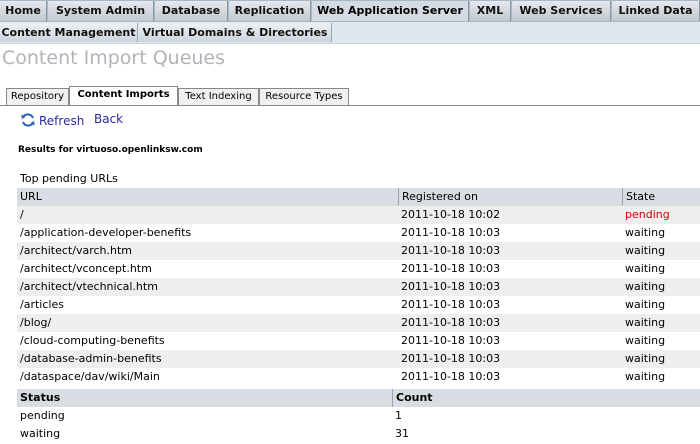 Image resolution: width=700 pixels, height=444 pixels. Describe the element at coordinates (61, 121) in the screenshot. I see `refresh-link: Refresh` at that location.